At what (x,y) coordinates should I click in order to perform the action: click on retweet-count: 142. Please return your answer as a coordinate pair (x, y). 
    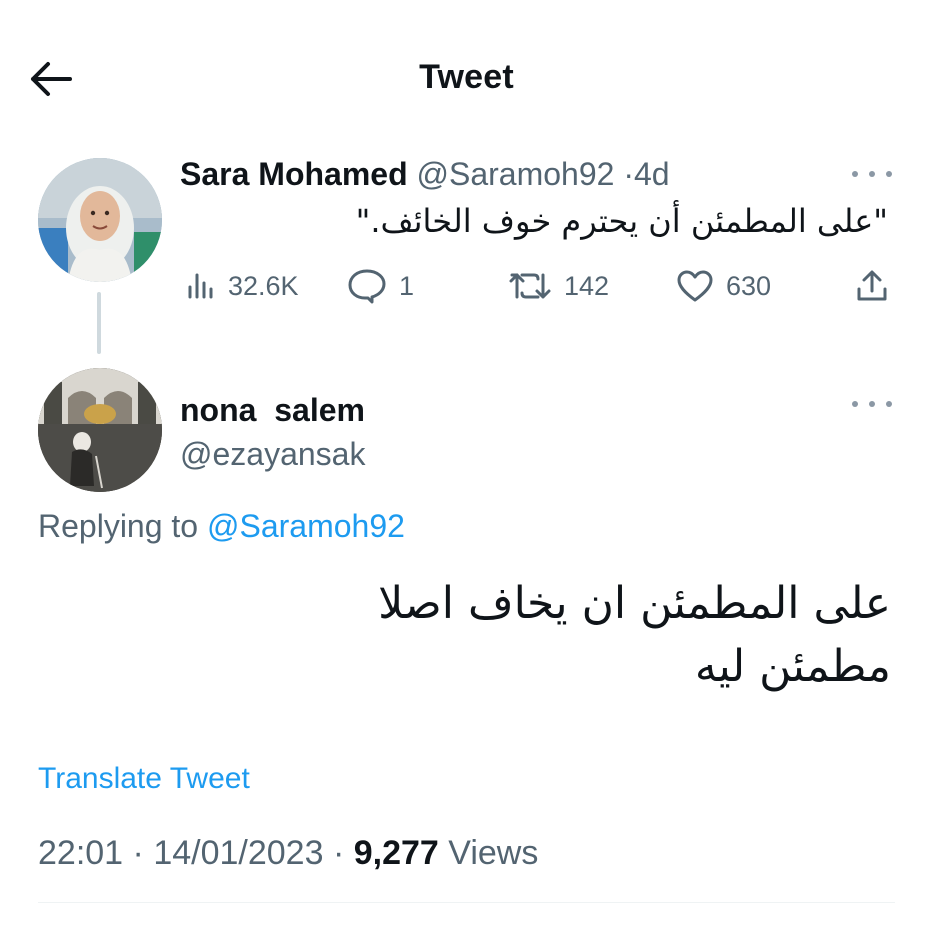
    Looking at the image, I should click on (587, 285).